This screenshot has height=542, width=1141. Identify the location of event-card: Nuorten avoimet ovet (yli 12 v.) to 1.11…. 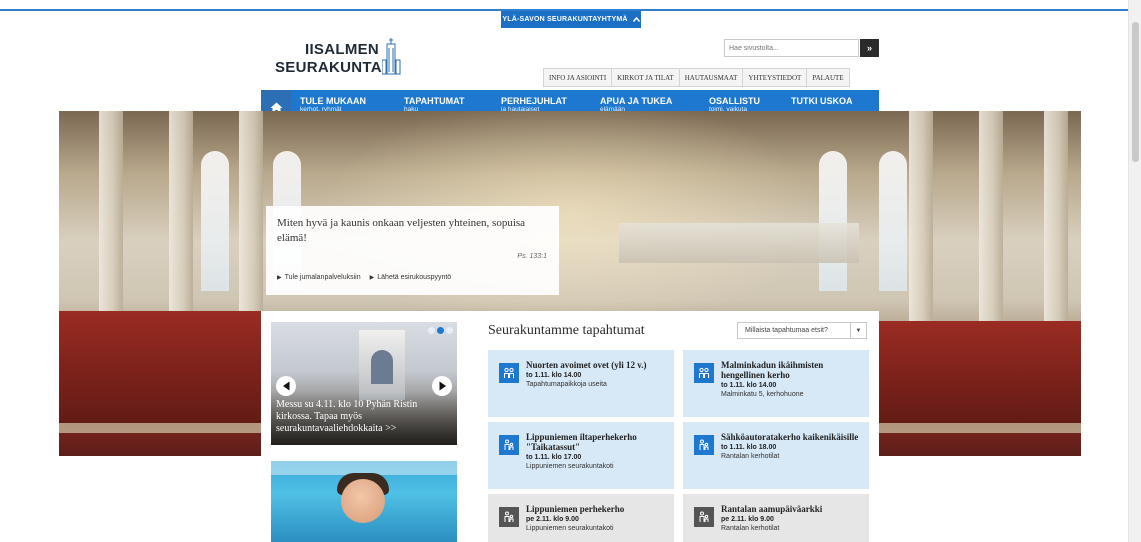
(581, 383).